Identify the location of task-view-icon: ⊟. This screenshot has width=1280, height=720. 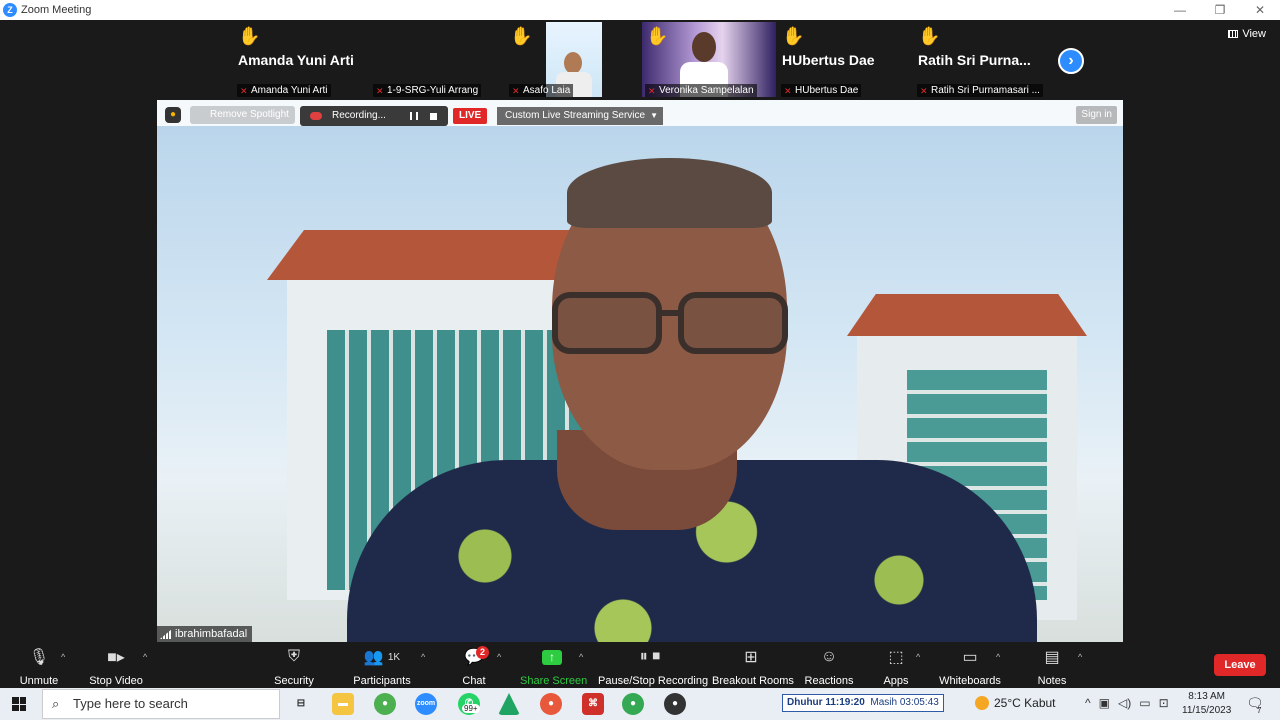
(301, 704).